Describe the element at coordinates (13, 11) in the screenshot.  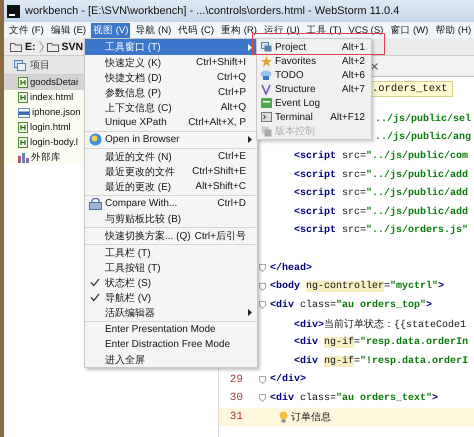
I see `app-icon` at that location.